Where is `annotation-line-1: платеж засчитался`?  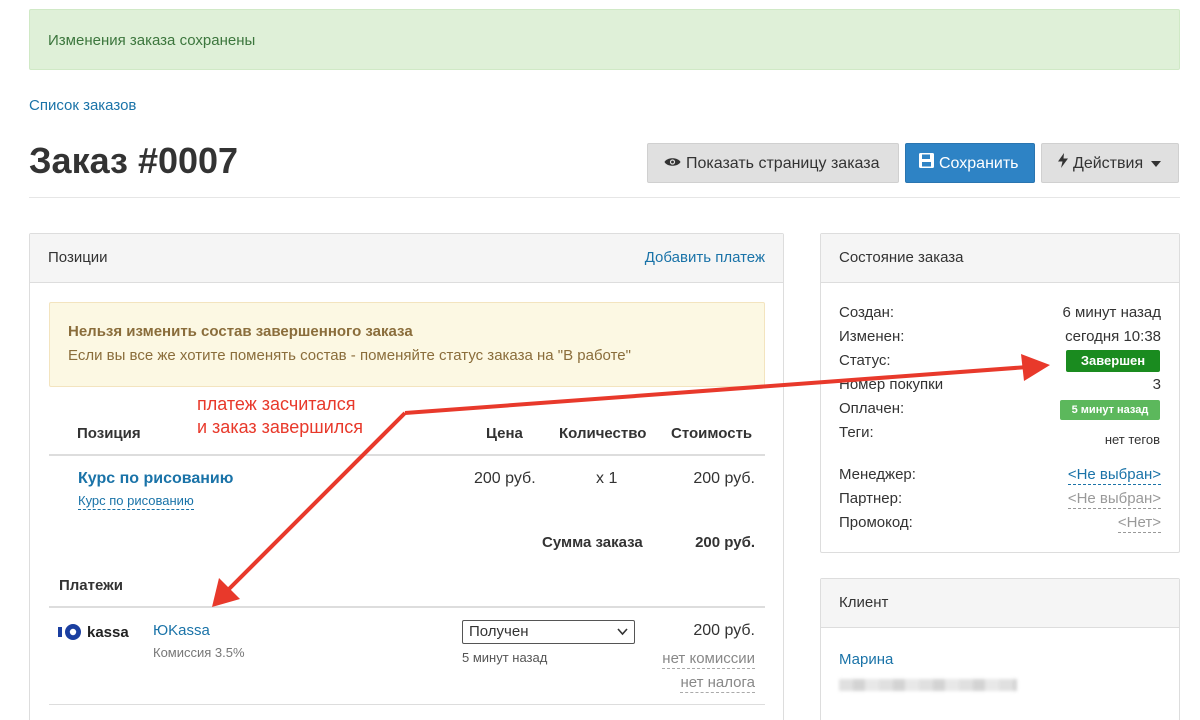
annotation-line-1: платеж засчитался is located at coordinates (276, 404).